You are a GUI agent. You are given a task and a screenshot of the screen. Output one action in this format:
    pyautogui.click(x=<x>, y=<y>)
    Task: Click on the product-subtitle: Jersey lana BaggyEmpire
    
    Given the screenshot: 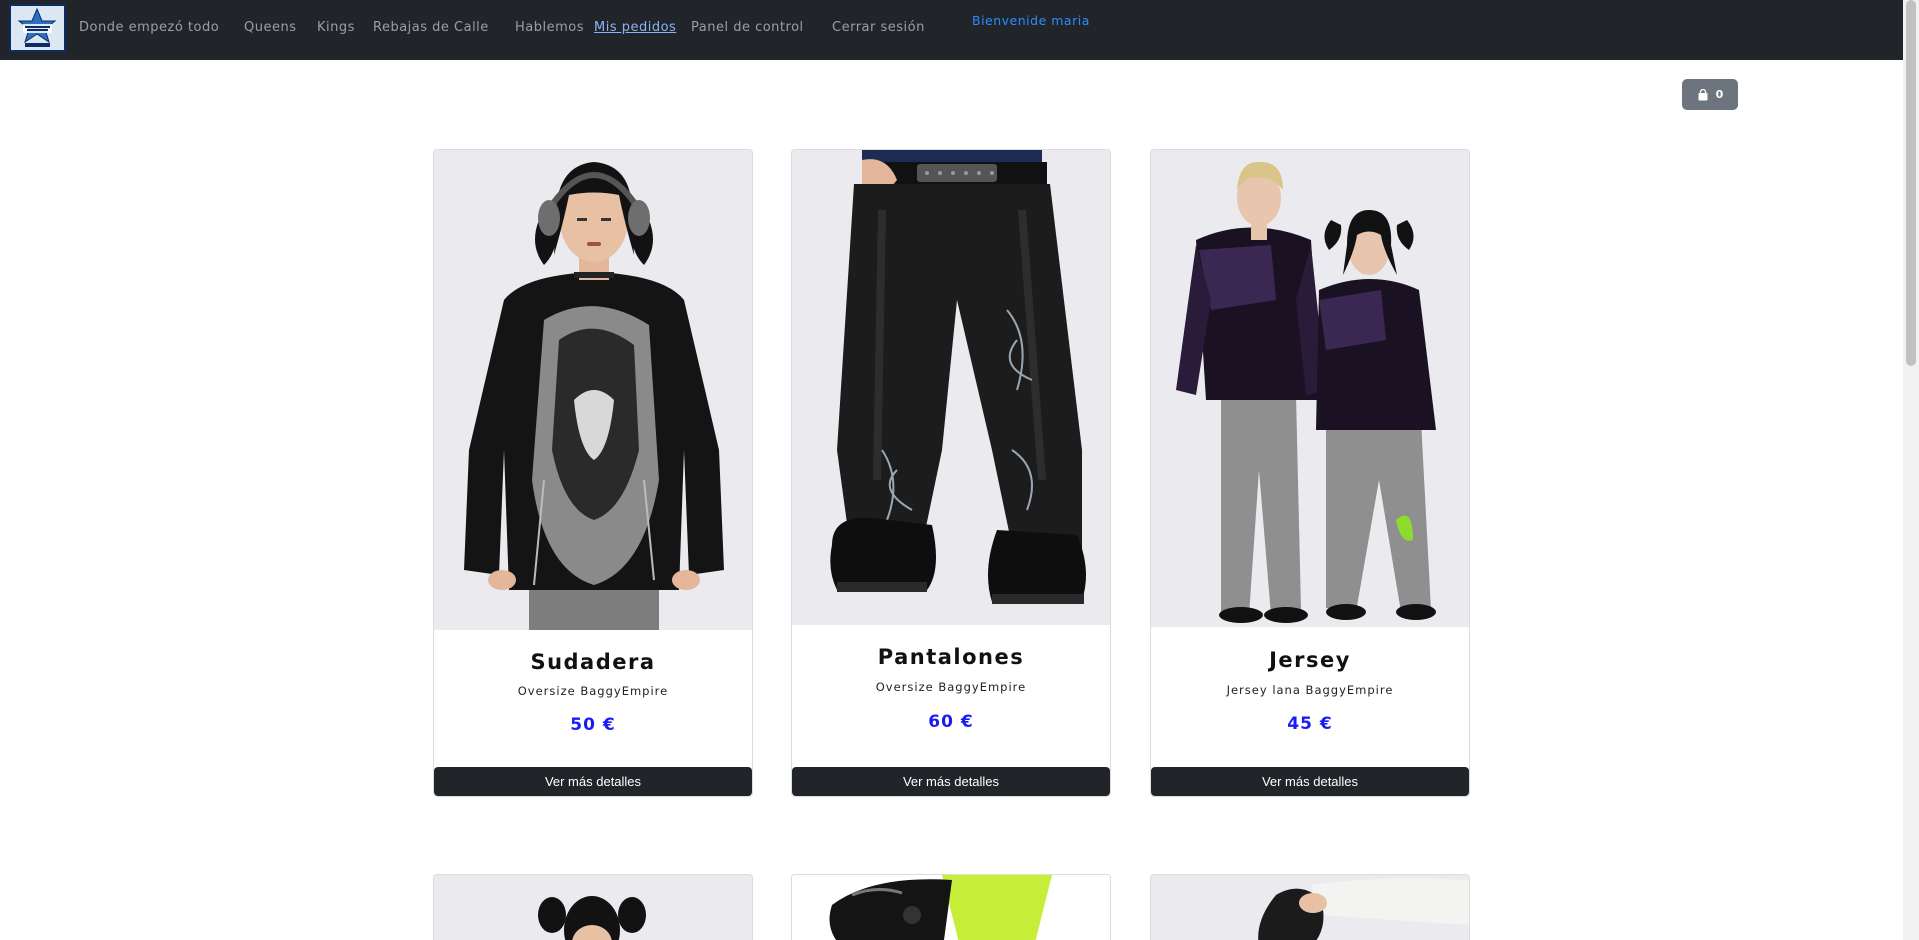 What is the action you would take?
    pyautogui.click(x=1310, y=690)
    